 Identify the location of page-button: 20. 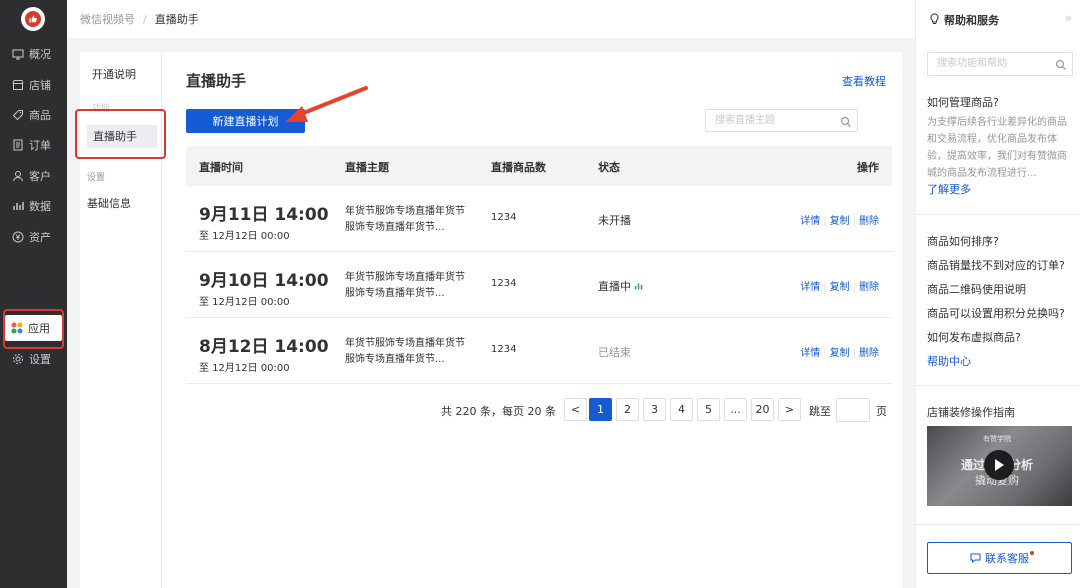
(762, 409).